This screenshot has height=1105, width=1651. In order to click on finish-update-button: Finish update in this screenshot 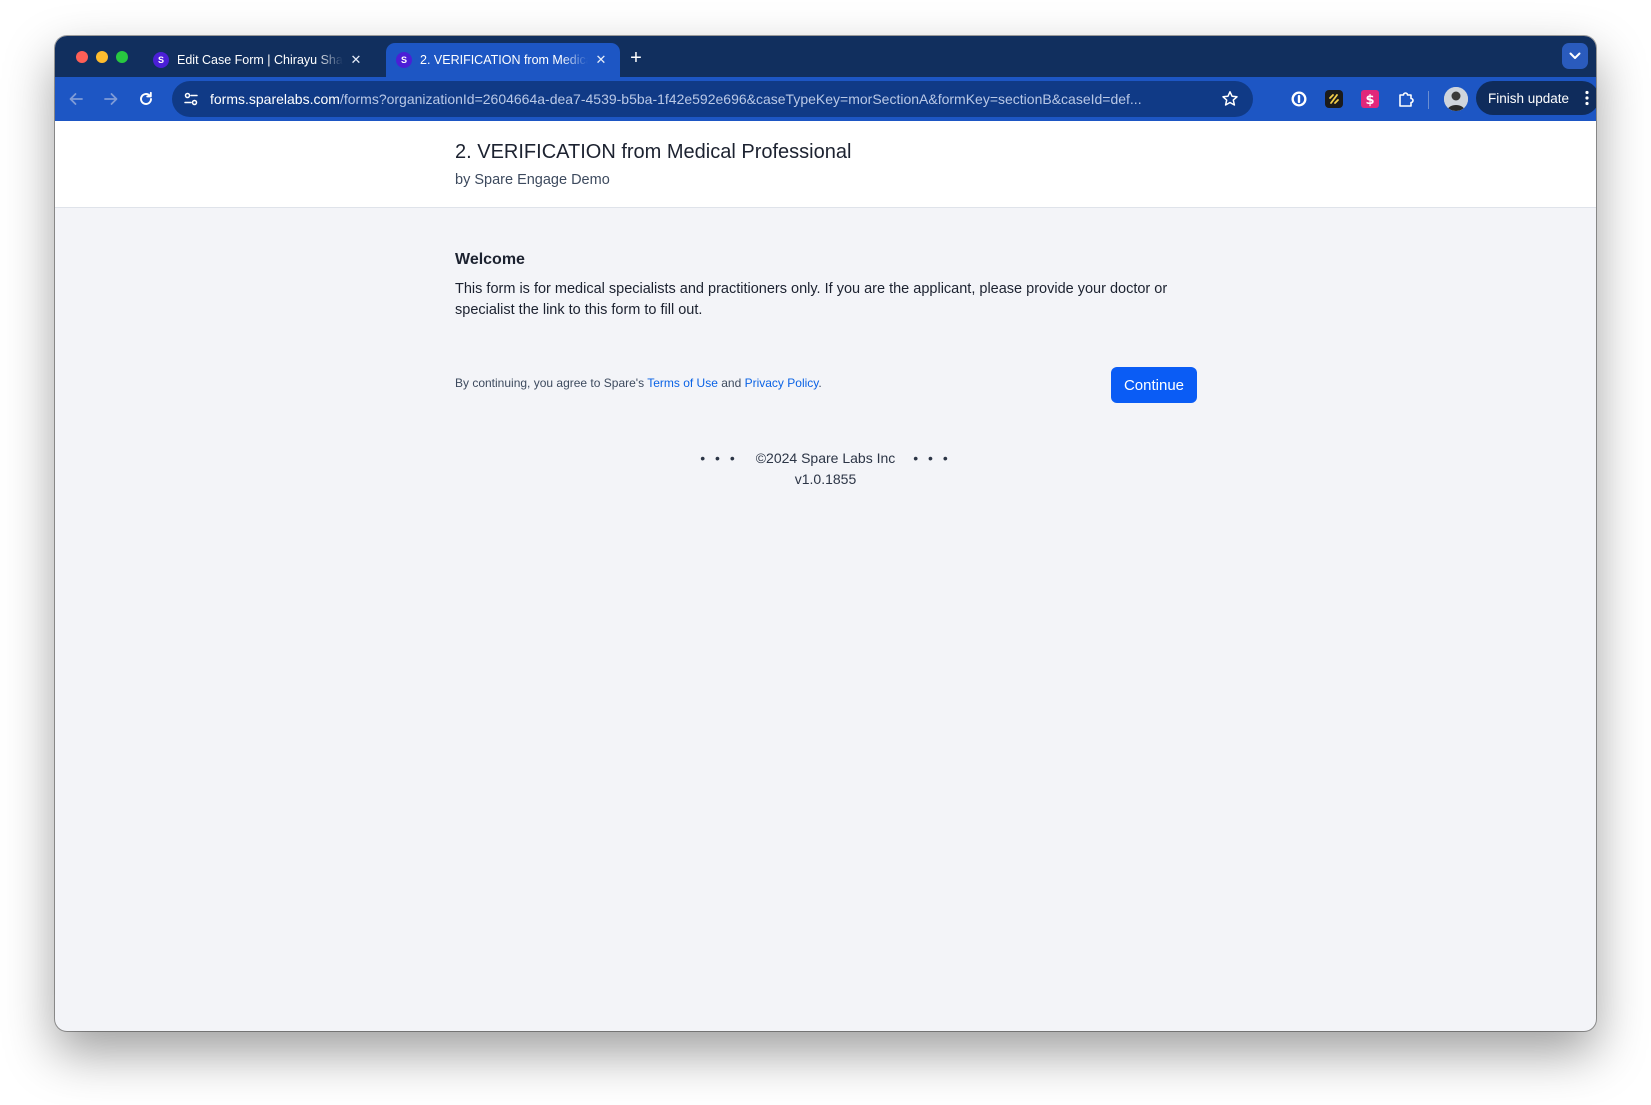, I will do `click(1536, 98)`.